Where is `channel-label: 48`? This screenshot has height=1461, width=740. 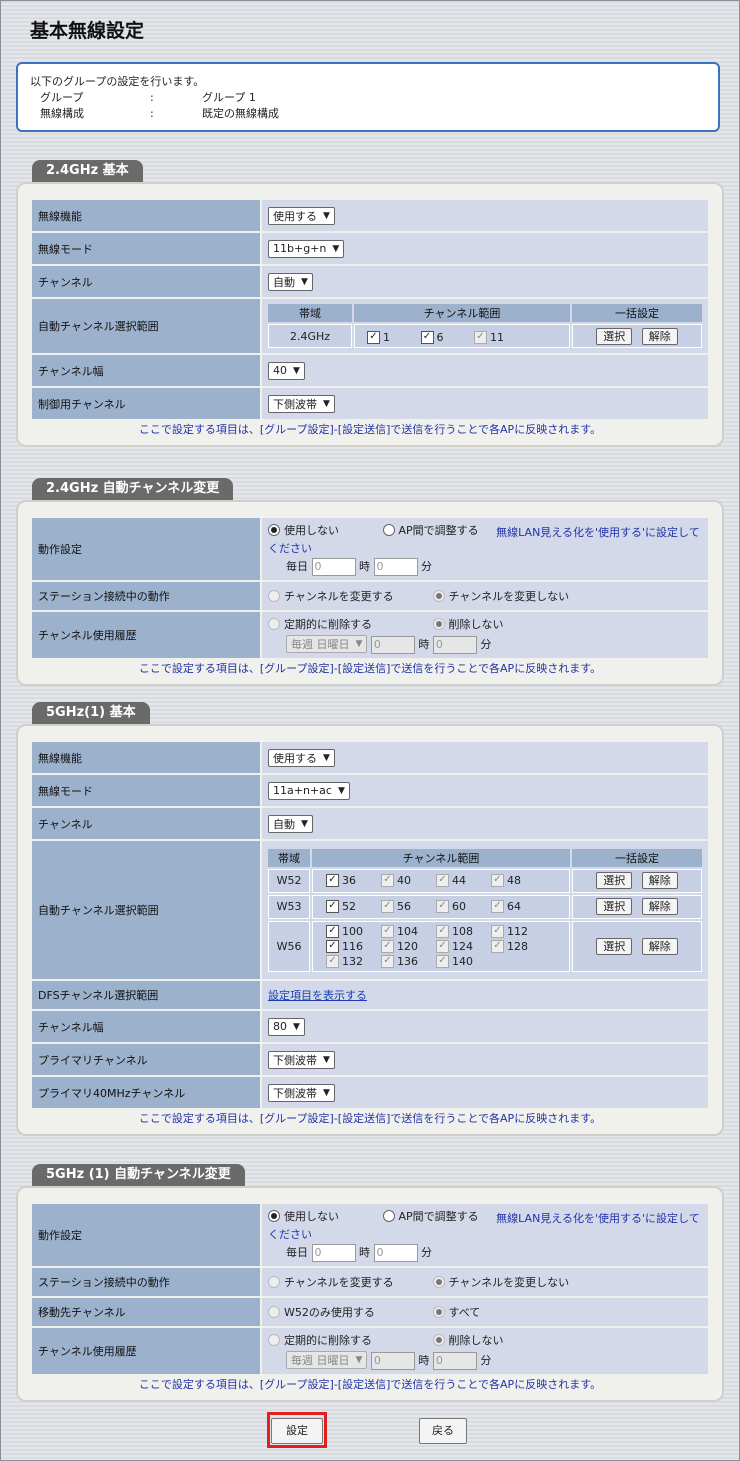
channel-label: 48 is located at coordinates (514, 880).